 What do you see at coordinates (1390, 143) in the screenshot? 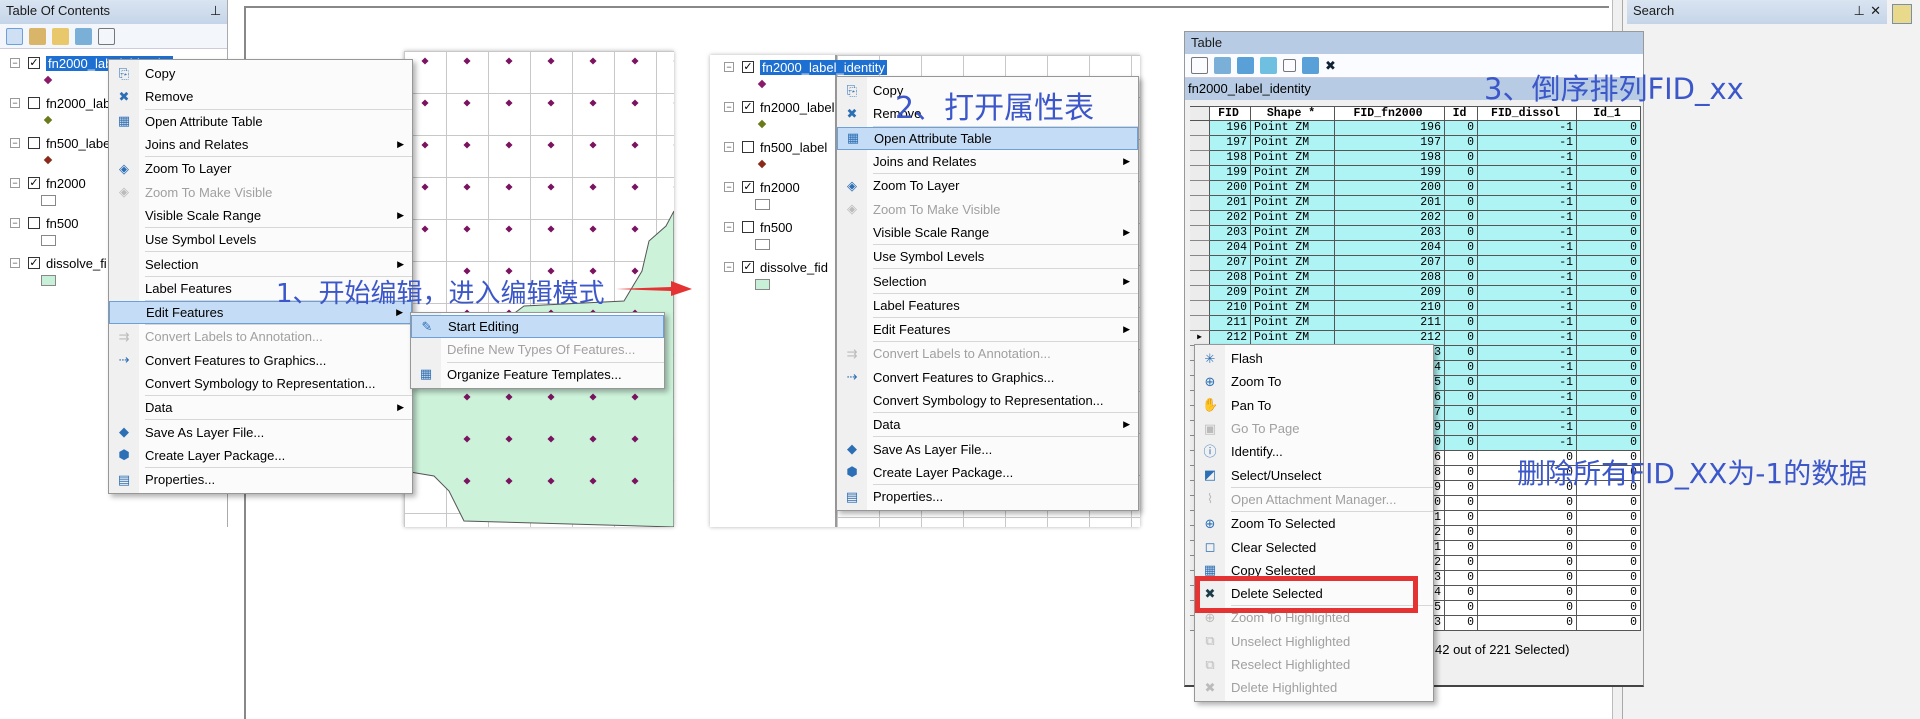
I see `table-cell: 197` at bounding box center [1390, 143].